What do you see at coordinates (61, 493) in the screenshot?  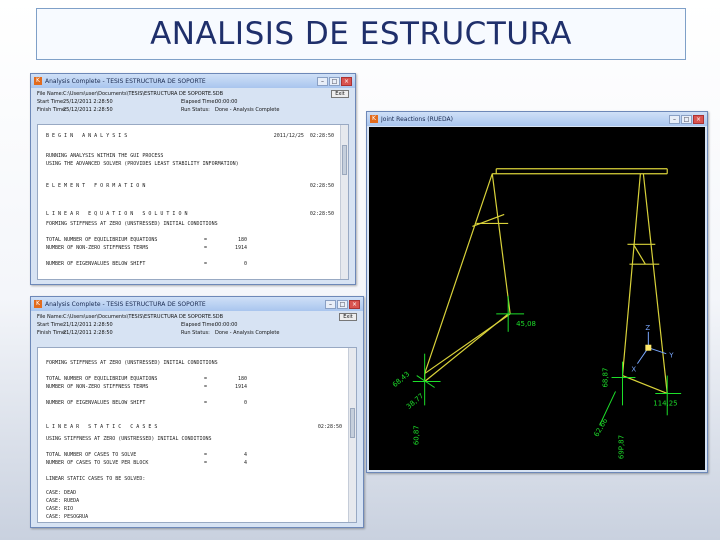 I see `log-line: CASE: DEAD` at bounding box center [61, 493].